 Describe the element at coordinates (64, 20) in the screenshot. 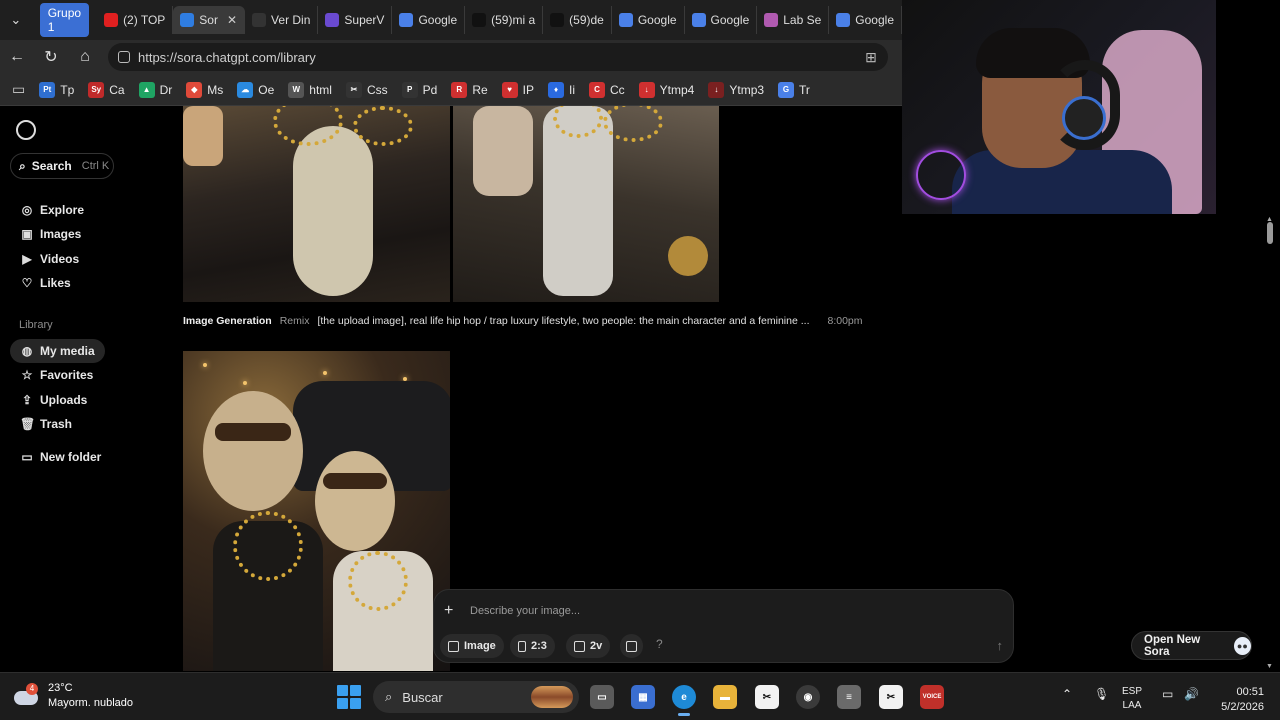

I see `tab-group-chip: Grupo 1` at that location.